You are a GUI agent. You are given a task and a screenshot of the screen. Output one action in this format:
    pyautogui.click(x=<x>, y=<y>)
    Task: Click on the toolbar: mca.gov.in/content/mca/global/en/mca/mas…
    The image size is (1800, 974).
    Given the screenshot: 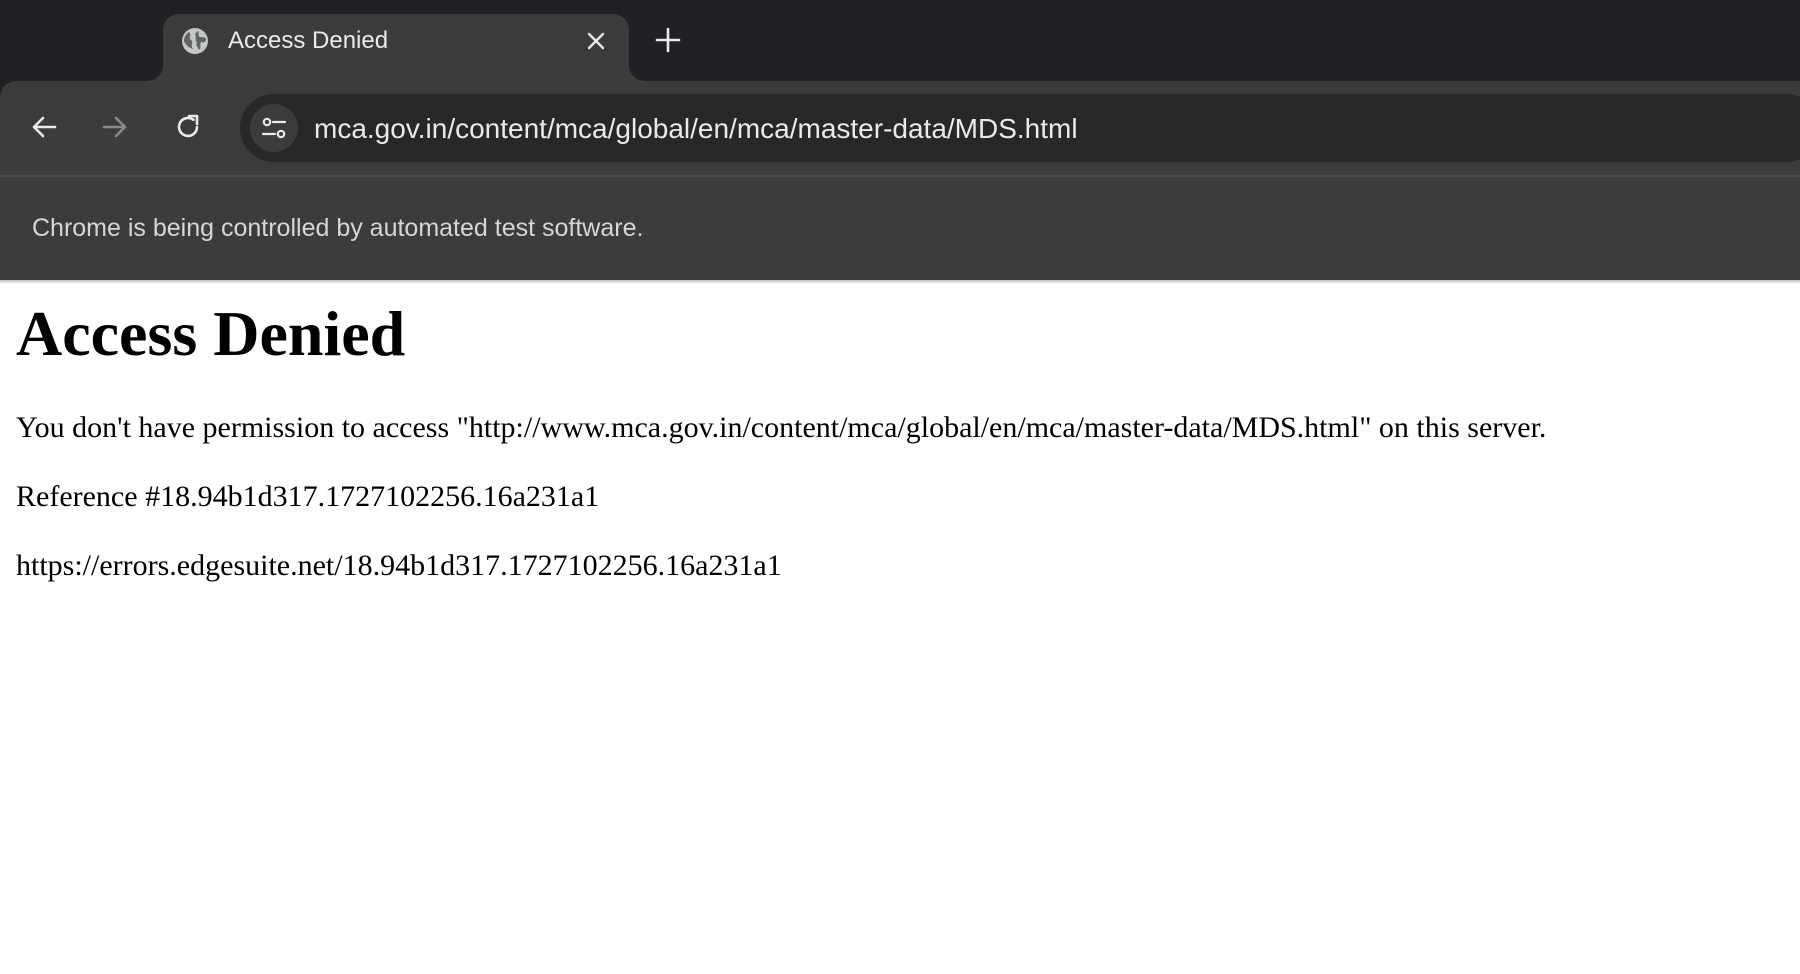 What is the action you would take?
    pyautogui.click(x=900, y=128)
    